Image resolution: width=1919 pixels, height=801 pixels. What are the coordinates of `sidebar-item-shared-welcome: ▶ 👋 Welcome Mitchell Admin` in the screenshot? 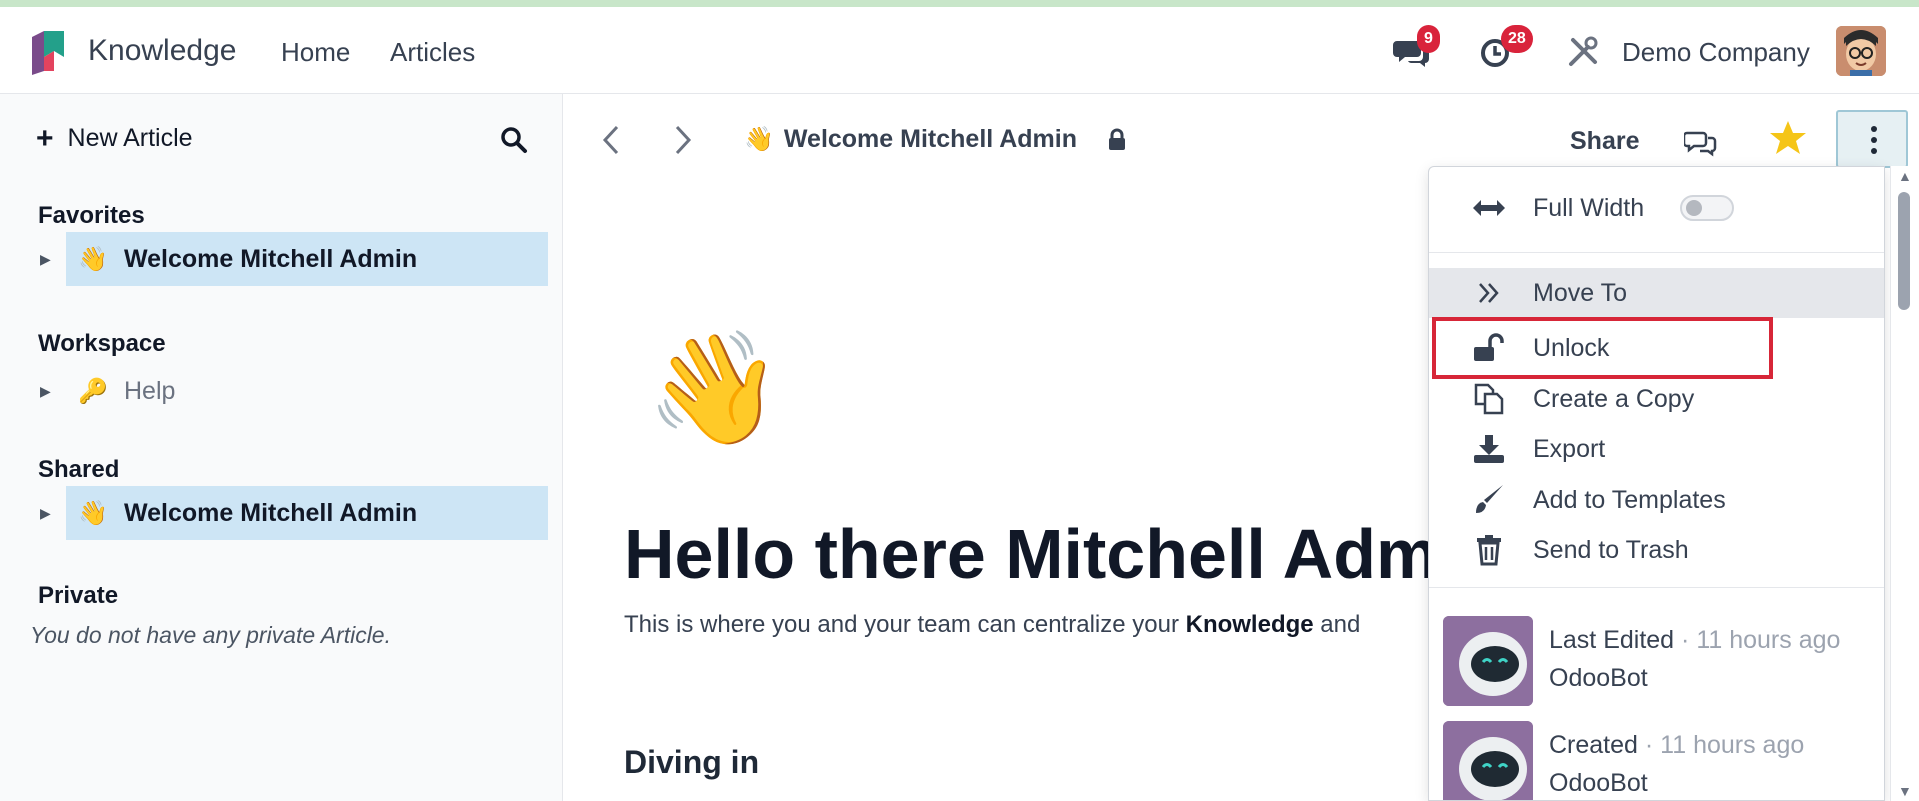 It's located at (294, 513).